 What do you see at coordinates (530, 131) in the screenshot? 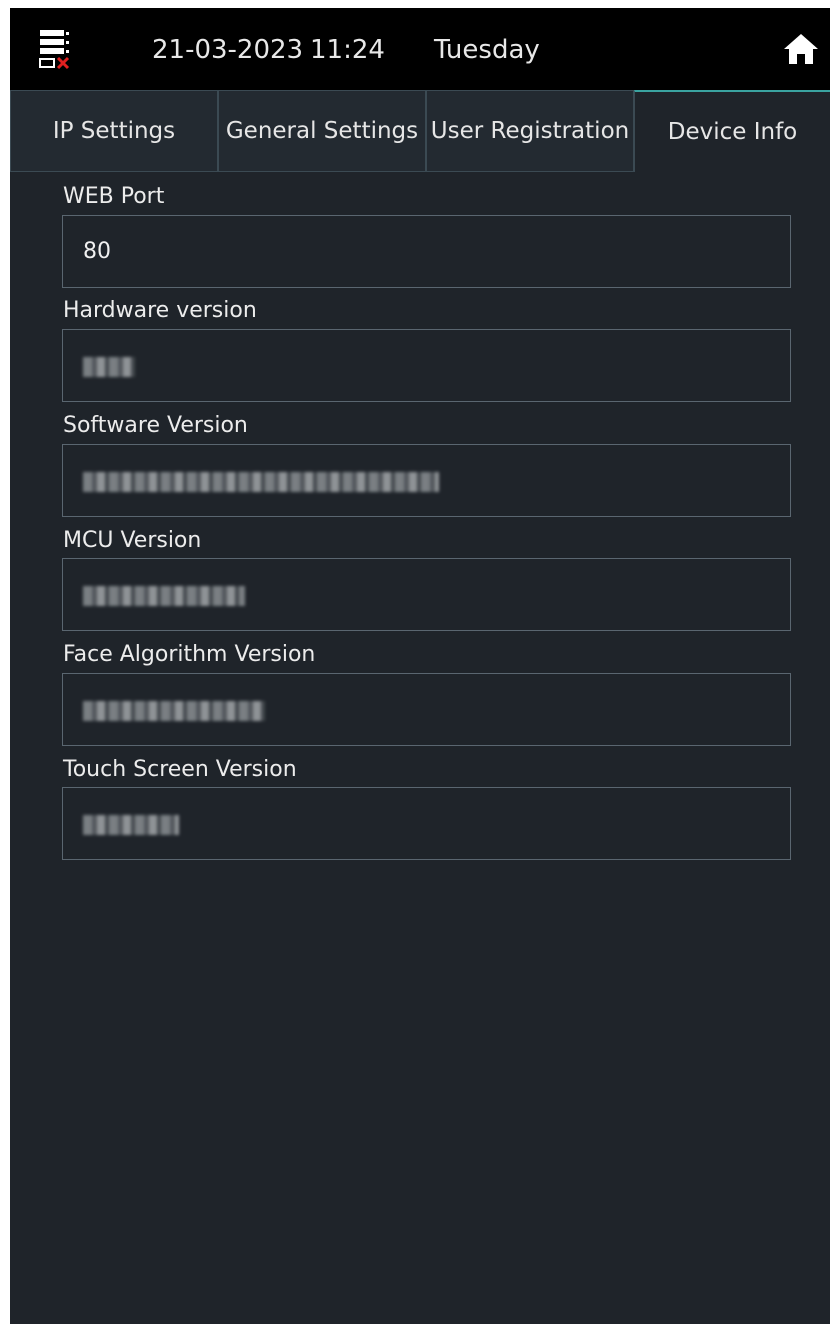
I see `tab-user-registration: User Registration` at bounding box center [530, 131].